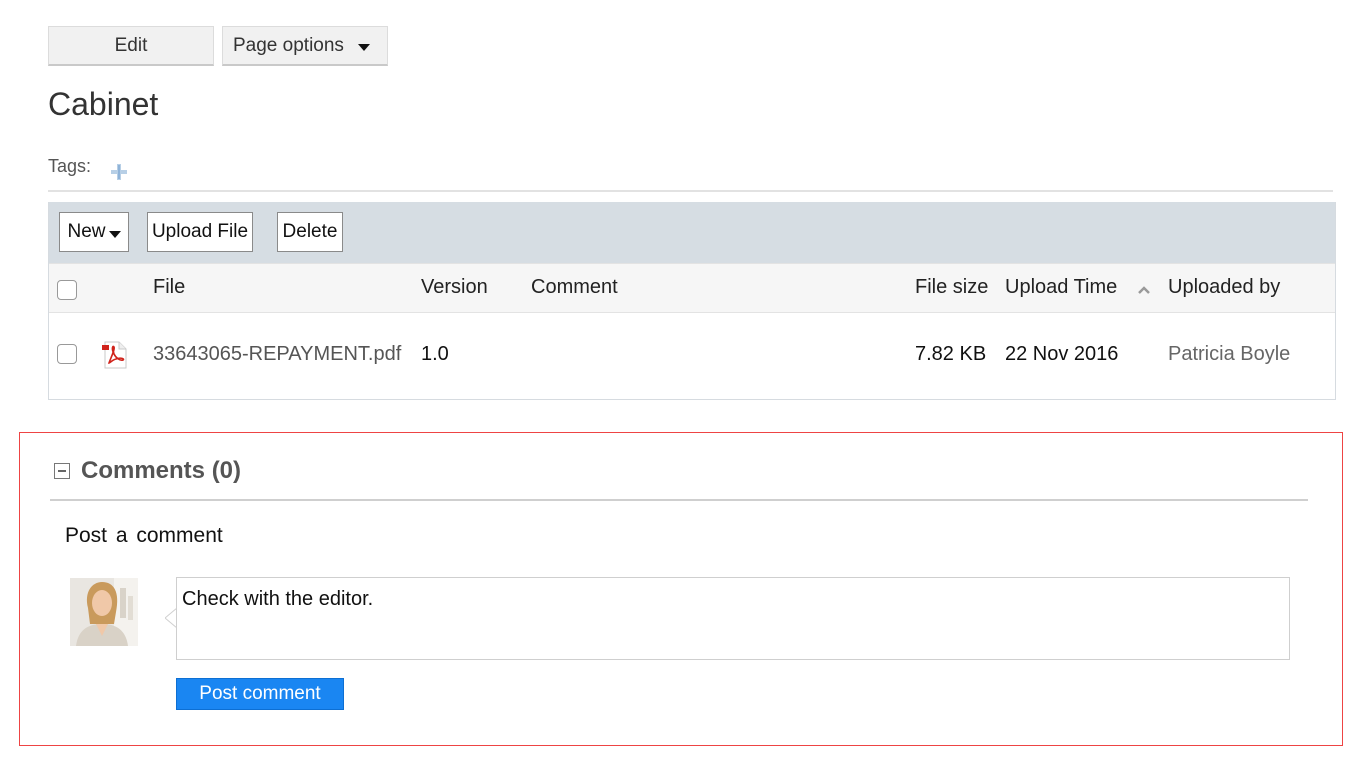 The width and height of the screenshot is (1362, 784). What do you see at coordinates (169, 287) in the screenshot?
I see `column-header-file: File` at bounding box center [169, 287].